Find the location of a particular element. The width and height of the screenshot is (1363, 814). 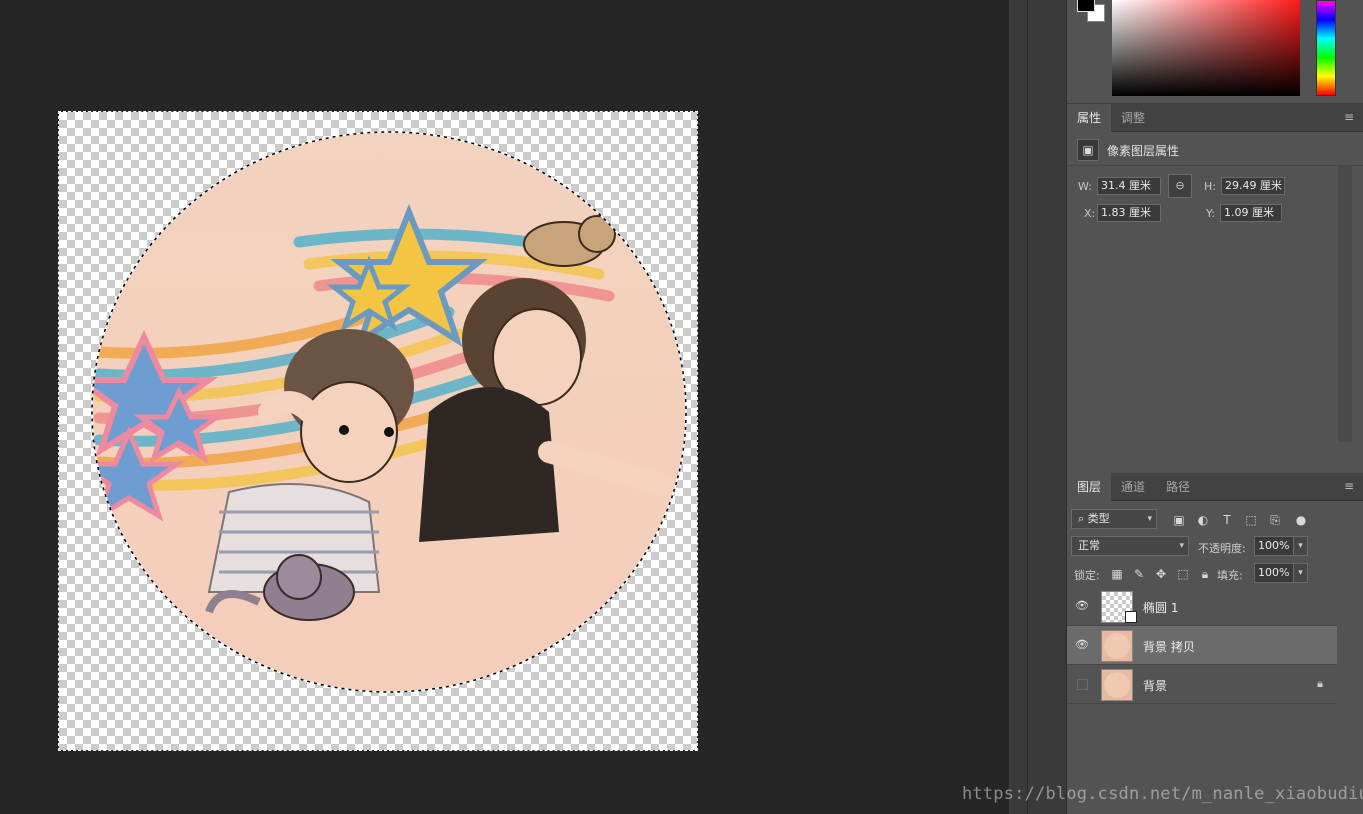

image-filter-icon: ▣ is located at coordinates (1179, 520).